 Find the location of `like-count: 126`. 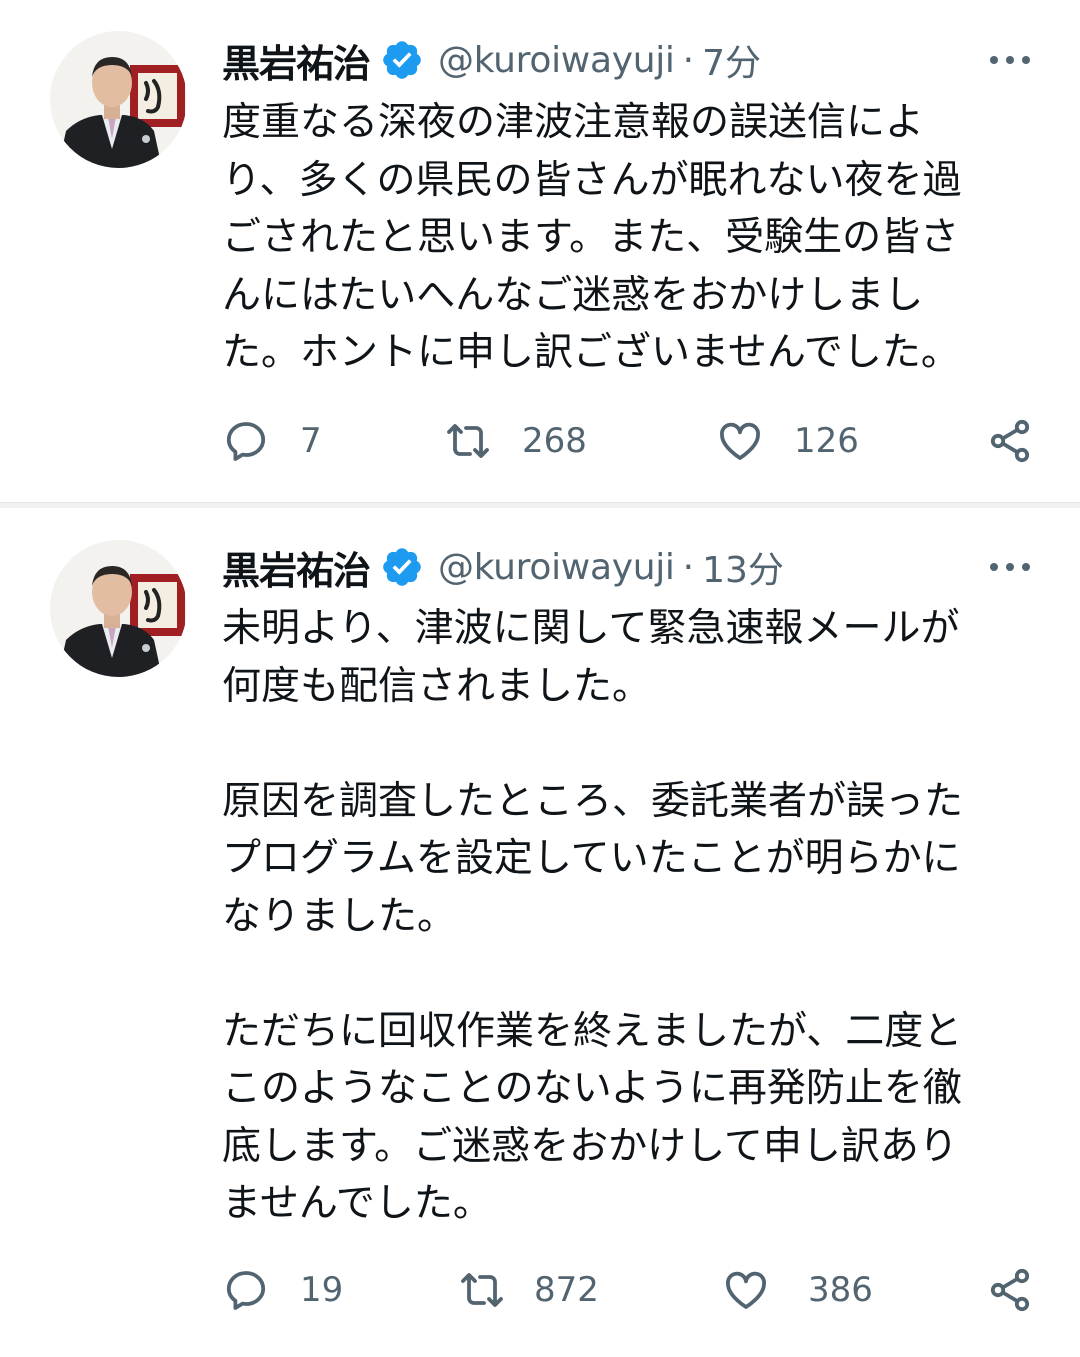

like-count: 126 is located at coordinates (826, 441).